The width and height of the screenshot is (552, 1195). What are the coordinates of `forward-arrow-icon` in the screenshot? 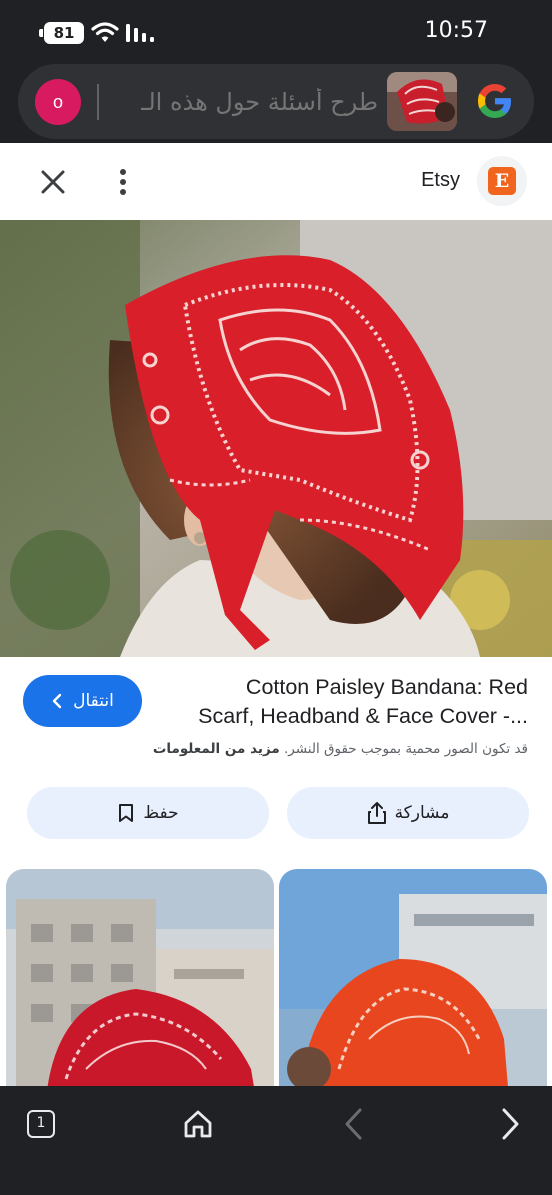 It's located at (510, 1124).